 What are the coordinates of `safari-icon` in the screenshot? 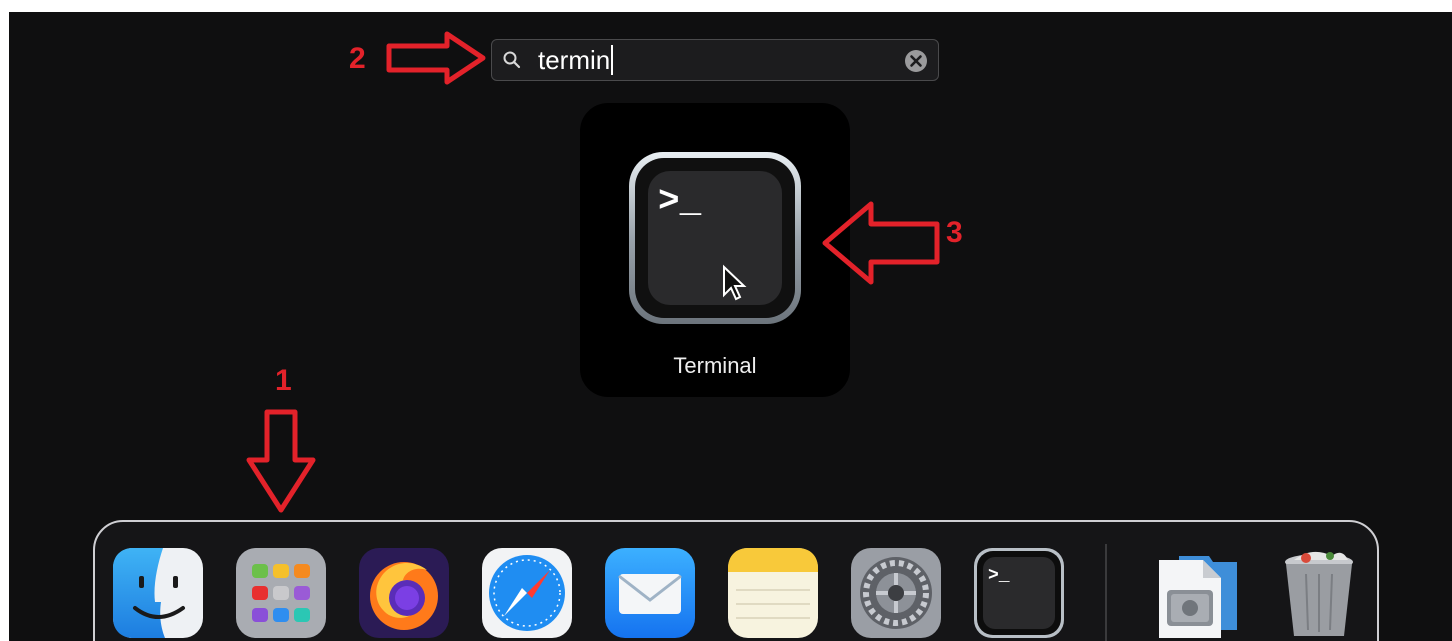 It's located at (527, 593).